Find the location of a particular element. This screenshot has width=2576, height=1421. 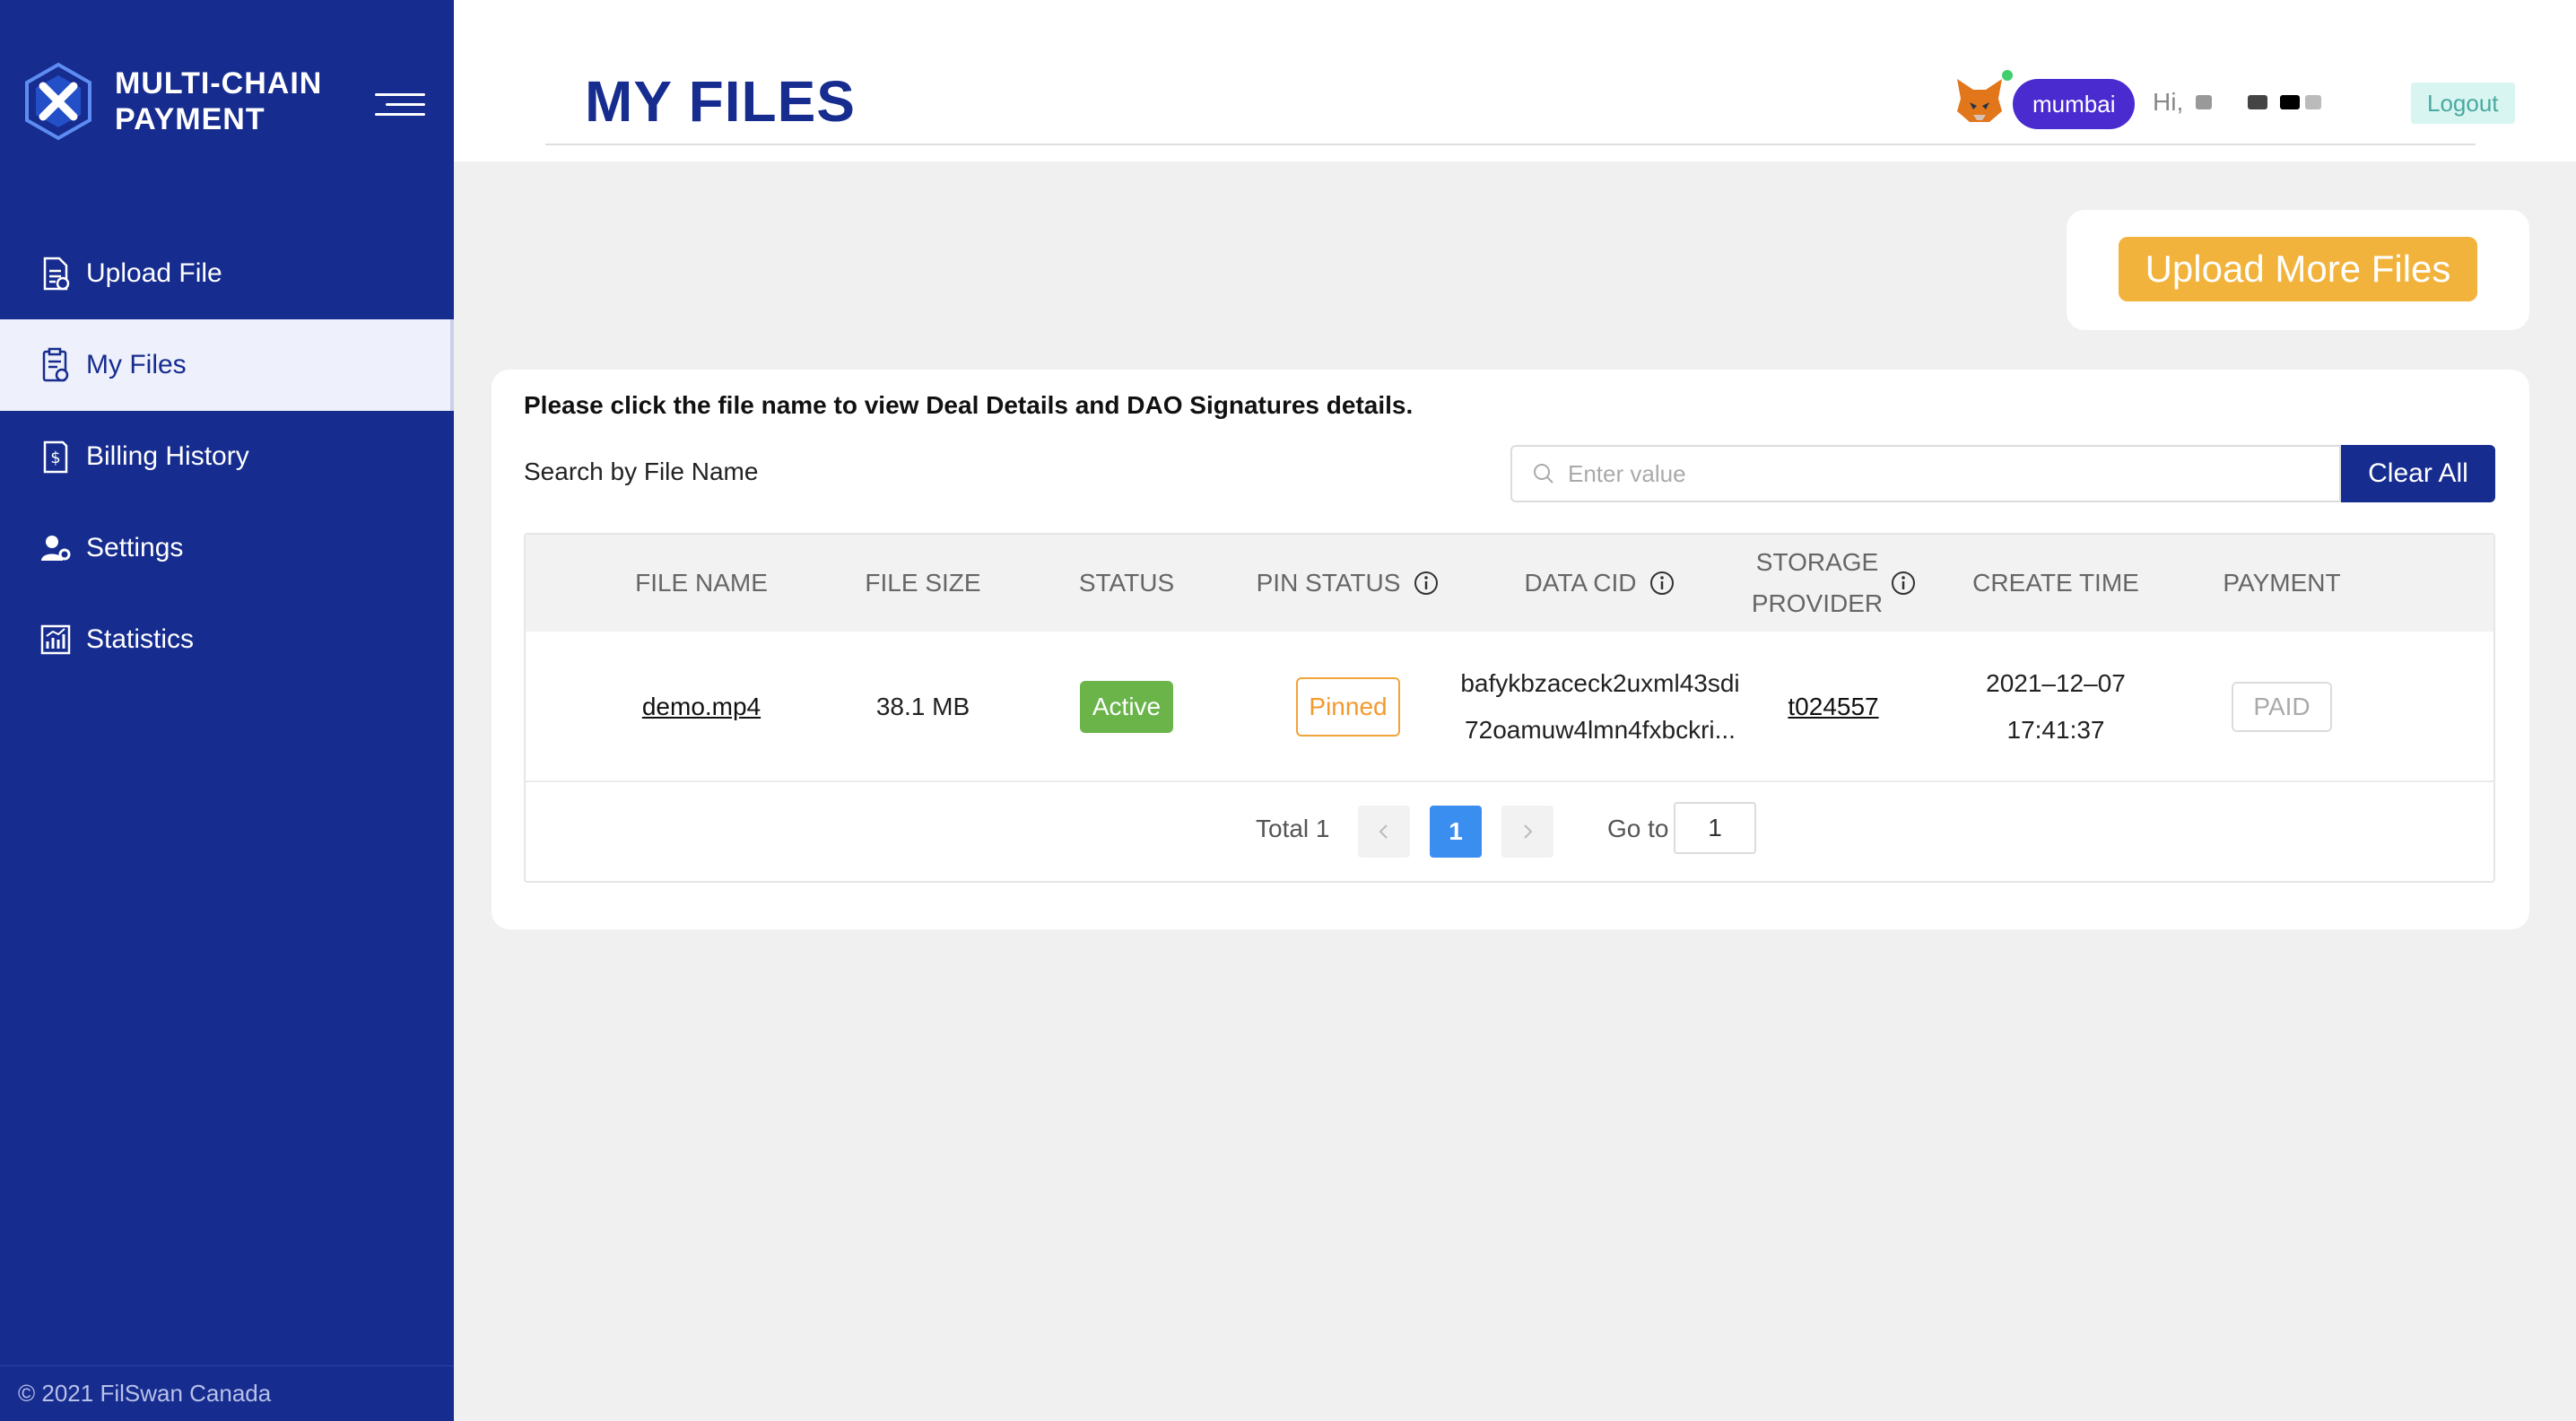

page-number-button: 1 is located at coordinates (1456, 832).